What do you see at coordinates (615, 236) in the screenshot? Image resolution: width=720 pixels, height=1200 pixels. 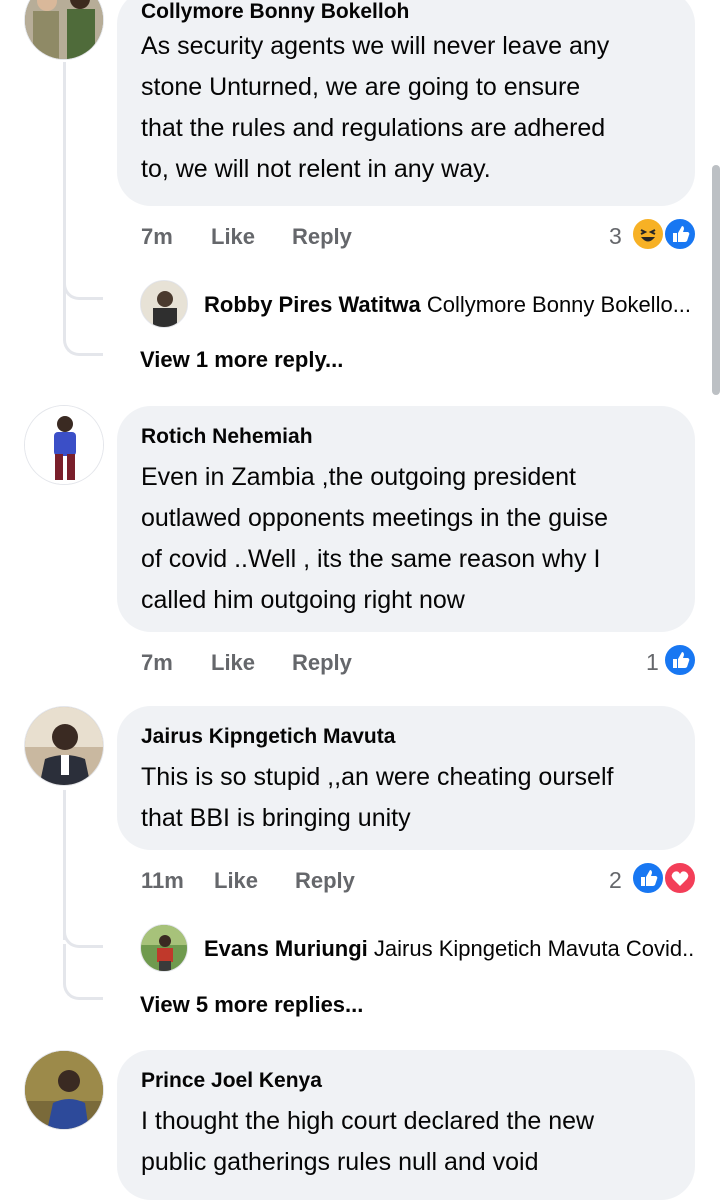 I see `reaction-count: 3` at bounding box center [615, 236].